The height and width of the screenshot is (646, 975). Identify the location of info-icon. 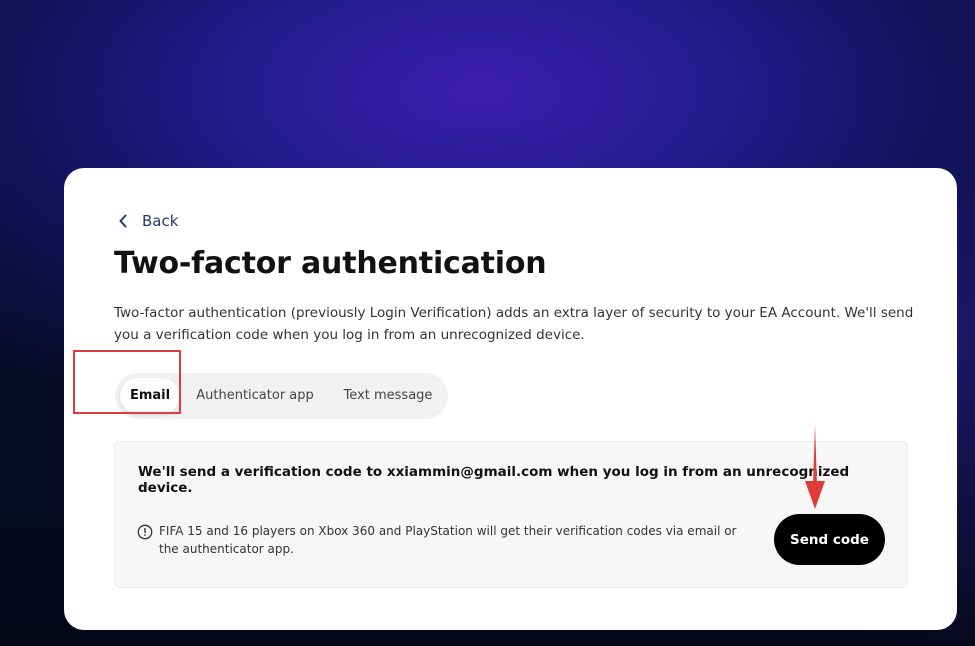
(145, 532).